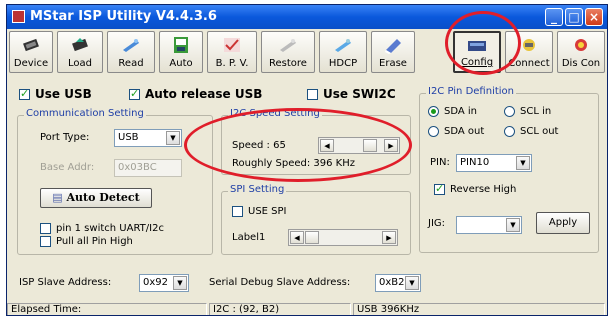 The height and width of the screenshot is (318, 615). I want to click on apply-button: Apply, so click(563, 223).